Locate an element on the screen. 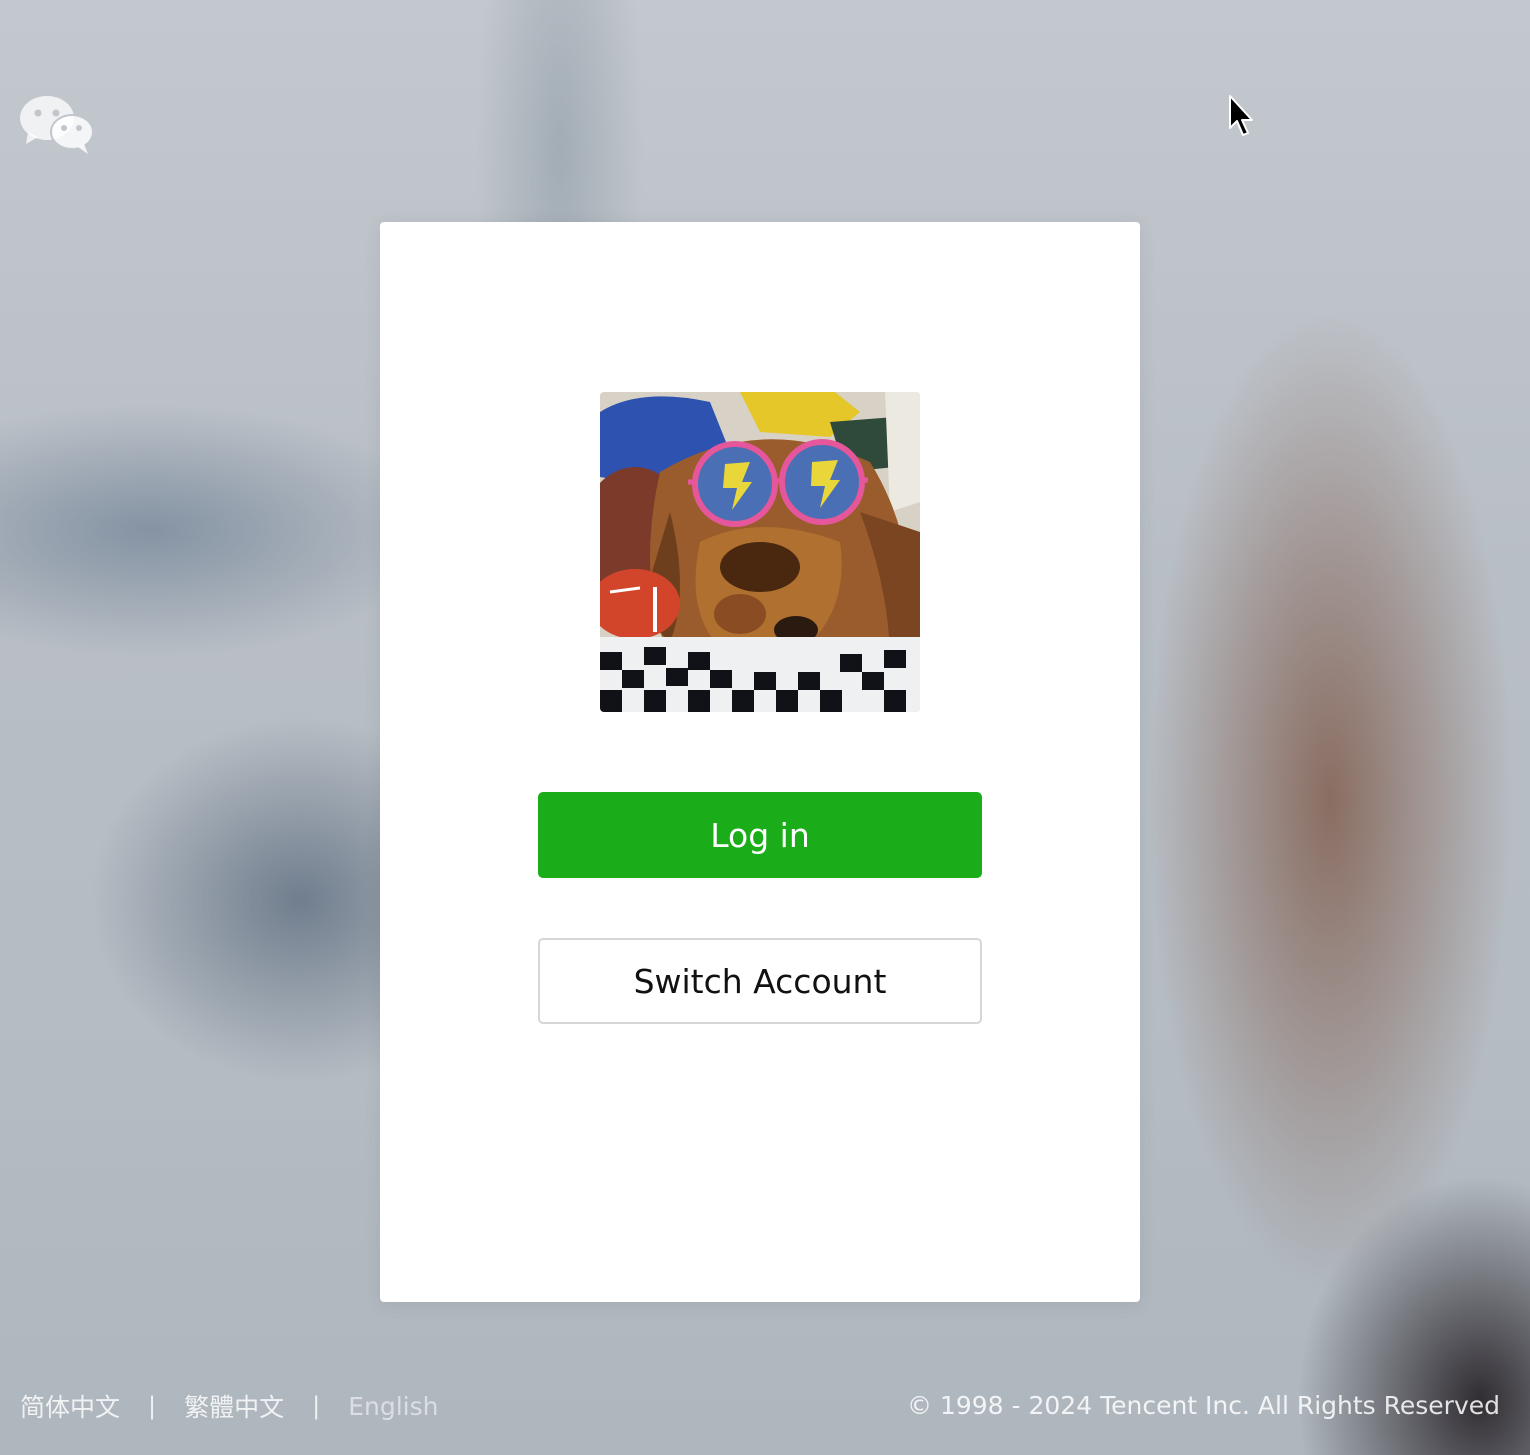 The width and height of the screenshot is (1530, 1455). login-button: Log in is located at coordinates (760, 835).